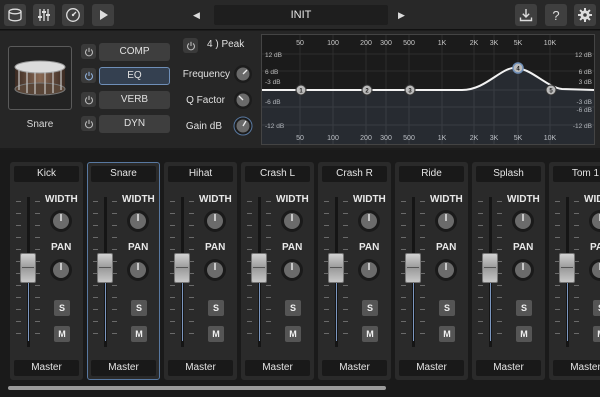 The image size is (600, 397). Describe the element at coordinates (576, 174) in the screenshot. I see `channel-name: Tom 1` at that location.